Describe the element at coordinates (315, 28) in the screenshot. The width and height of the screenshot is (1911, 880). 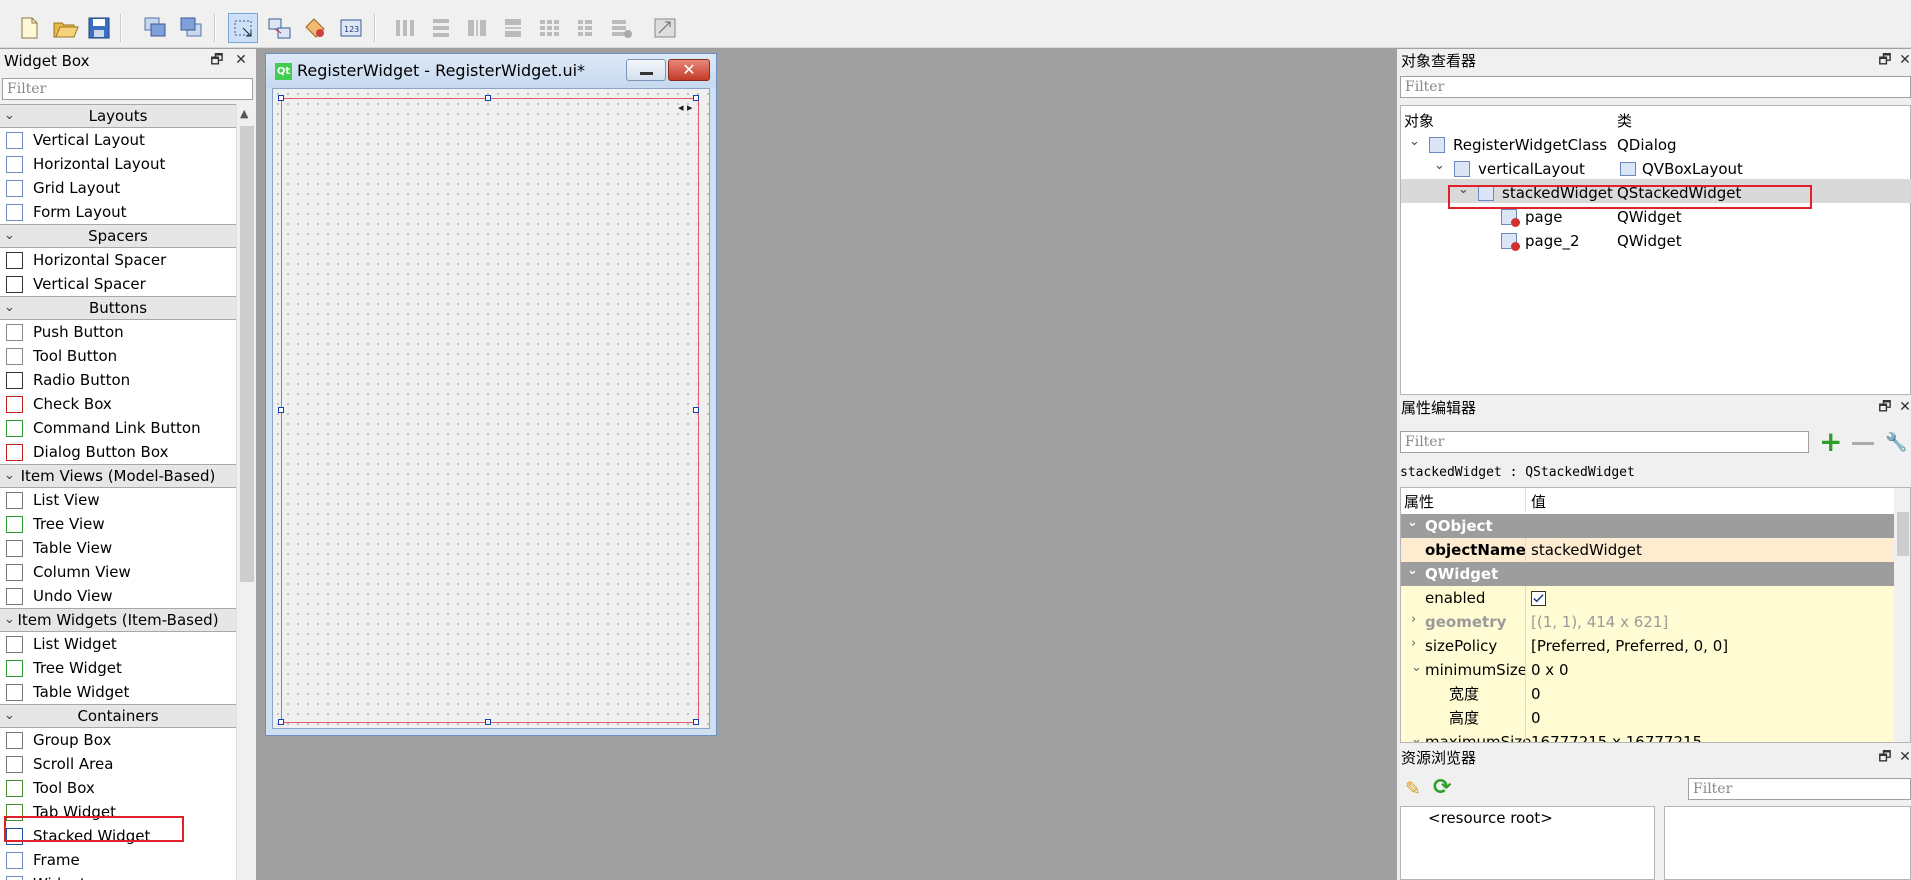
I see `edit-buddies-icon` at that location.